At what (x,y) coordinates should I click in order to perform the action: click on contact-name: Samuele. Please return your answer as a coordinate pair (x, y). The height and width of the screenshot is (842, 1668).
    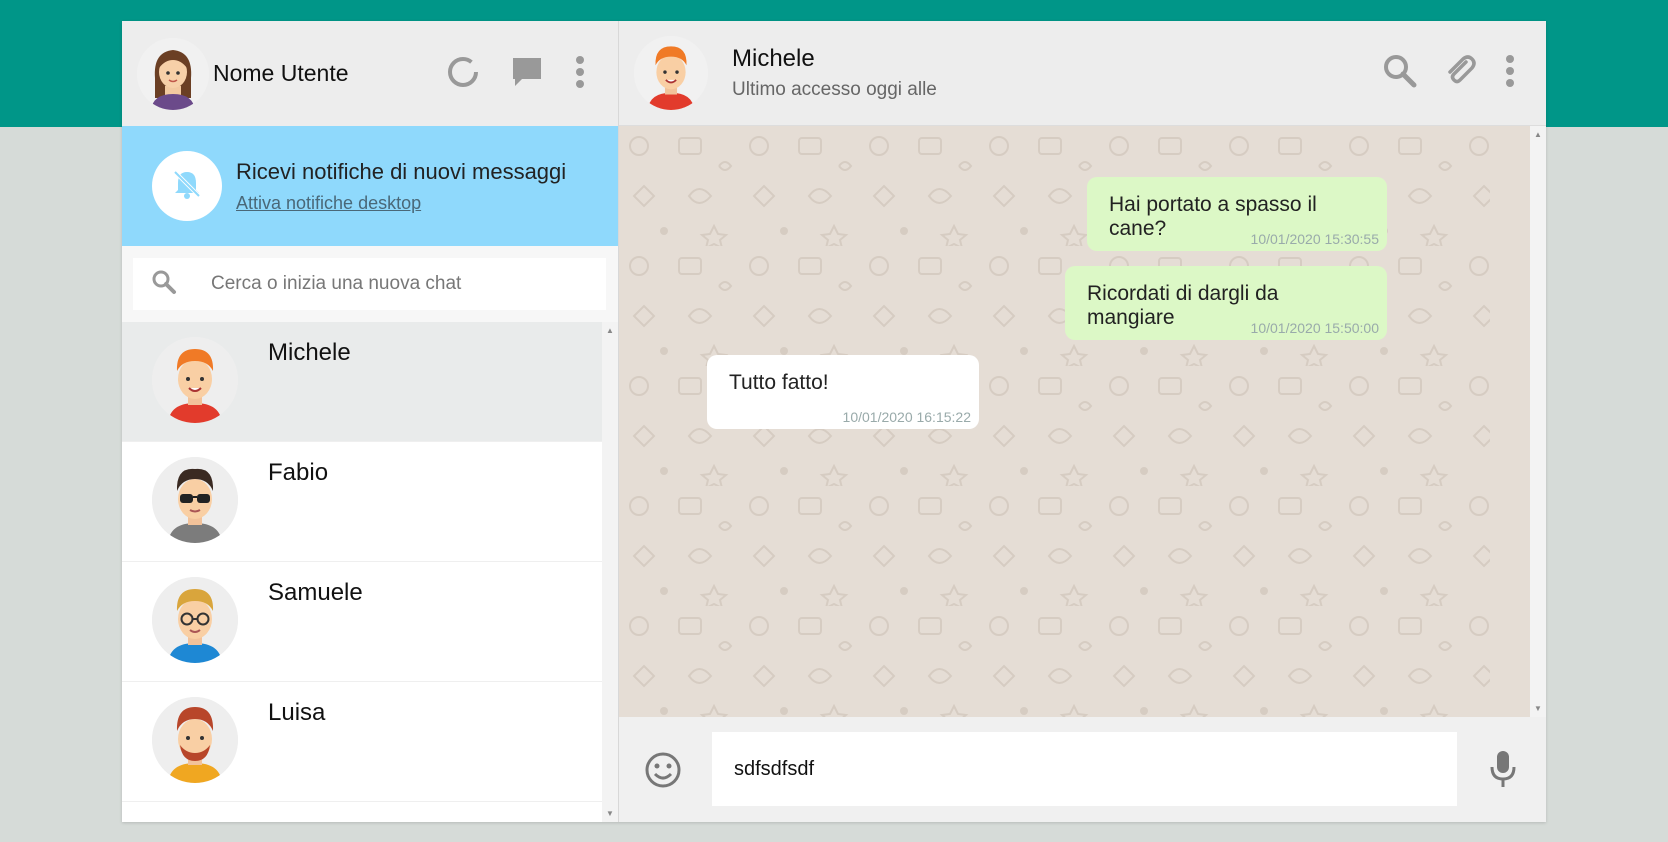
    Looking at the image, I should click on (315, 592).